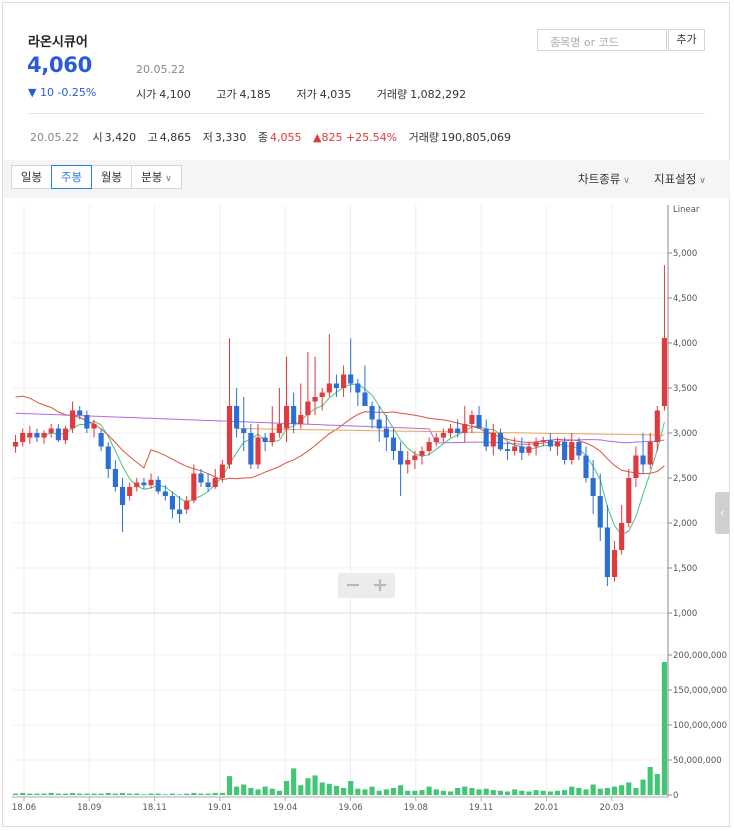 The height and width of the screenshot is (831, 734). What do you see at coordinates (353, 585) in the screenshot?
I see `zoom-out-button: −` at bounding box center [353, 585].